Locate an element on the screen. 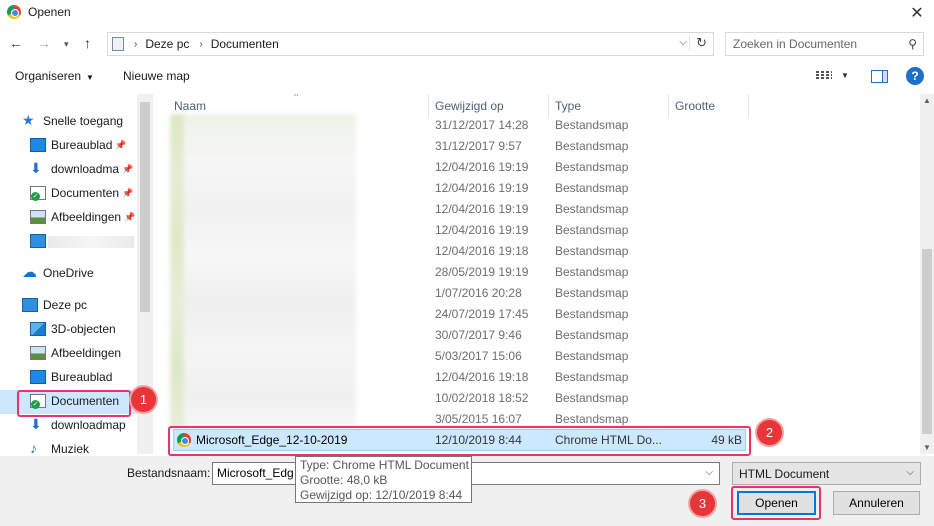 The width and height of the screenshot is (934, 526). address-row: ← → ▾ ↑ › Deze pc › Documenten ⌵ ↻ ⚲ is located at coordinates (467, 44).